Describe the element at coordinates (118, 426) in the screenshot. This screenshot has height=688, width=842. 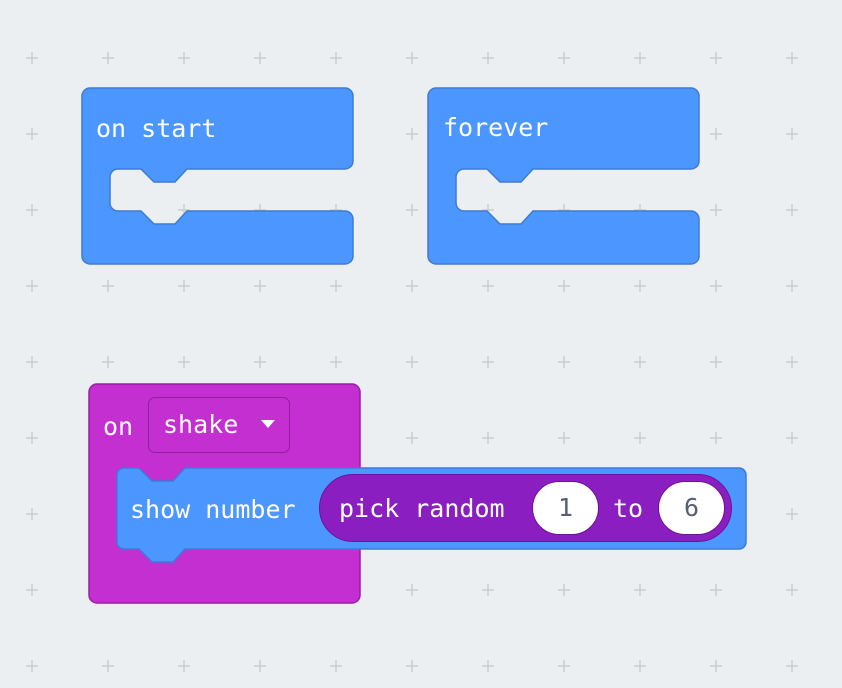
I see `on-shake-on-label: on` at that location.